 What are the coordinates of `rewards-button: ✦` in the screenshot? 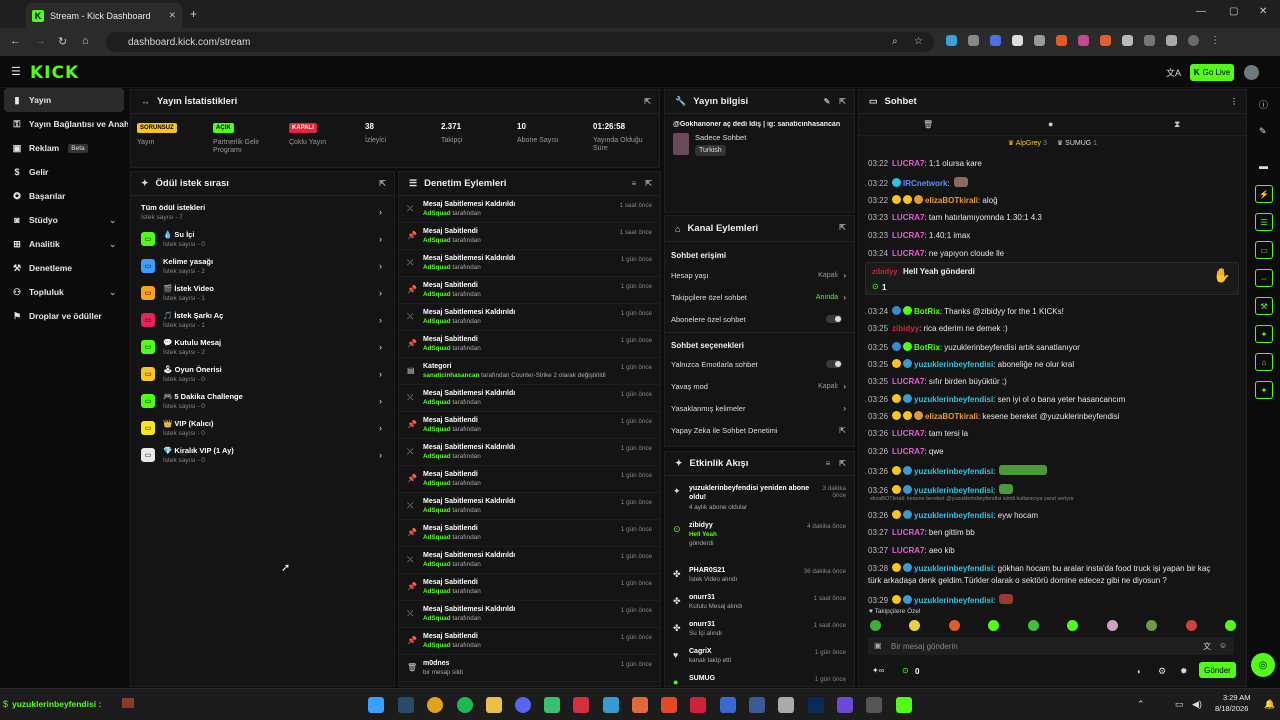 It's located at (1264, 390).